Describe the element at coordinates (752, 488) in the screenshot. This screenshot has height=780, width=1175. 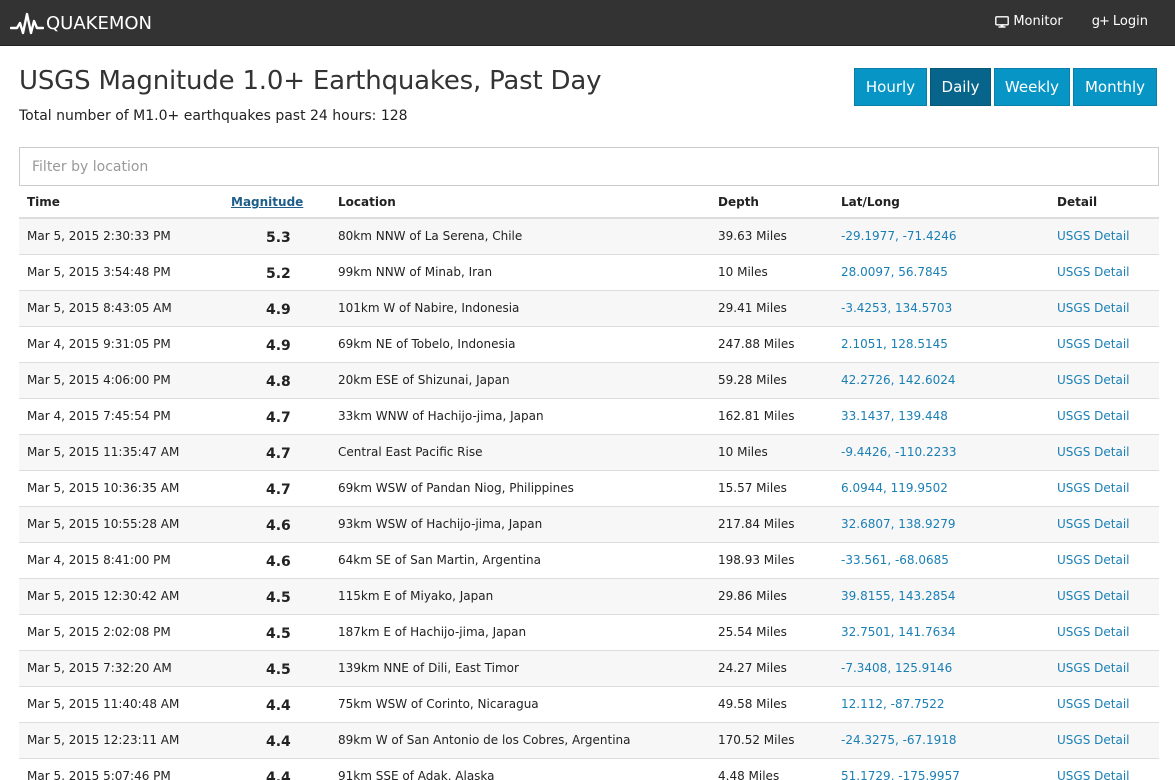
I see `depth-cell: 15.57 Miles` at that location.